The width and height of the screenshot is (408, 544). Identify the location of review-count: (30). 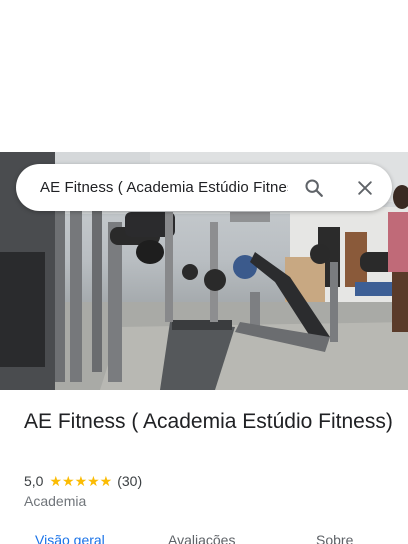
(129, 481).